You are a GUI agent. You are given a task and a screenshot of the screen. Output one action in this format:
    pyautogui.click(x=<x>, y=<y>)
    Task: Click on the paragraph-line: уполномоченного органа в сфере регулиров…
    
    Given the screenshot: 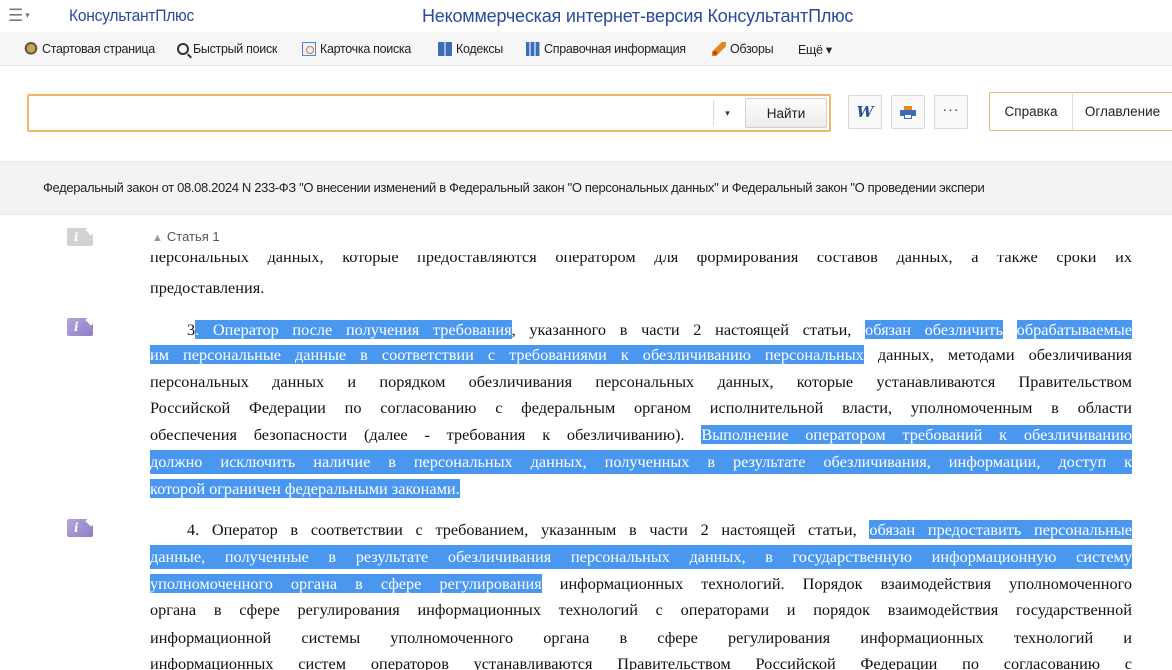 What is the action you would take?
    pyautogui.click(x=641, y=584)
    